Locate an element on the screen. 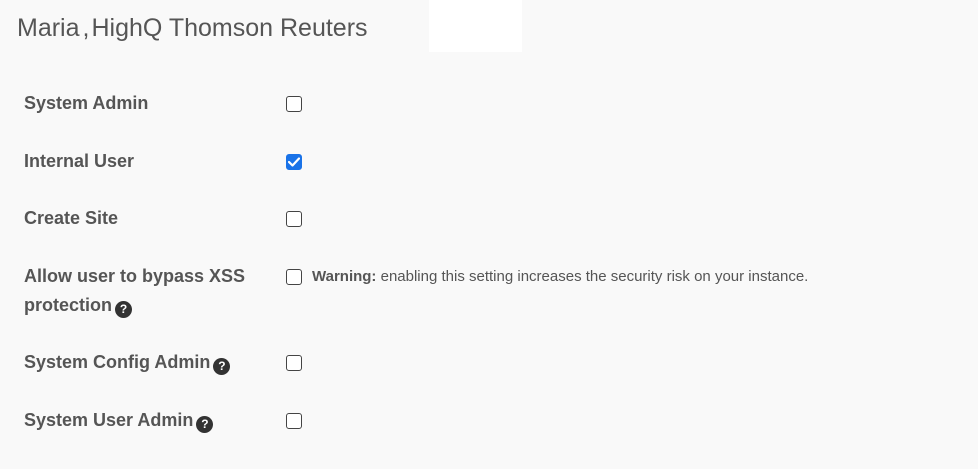 The image size is (978, 469). bypass-xss-label-line2-text: protection is located at coordinates (68, 305).